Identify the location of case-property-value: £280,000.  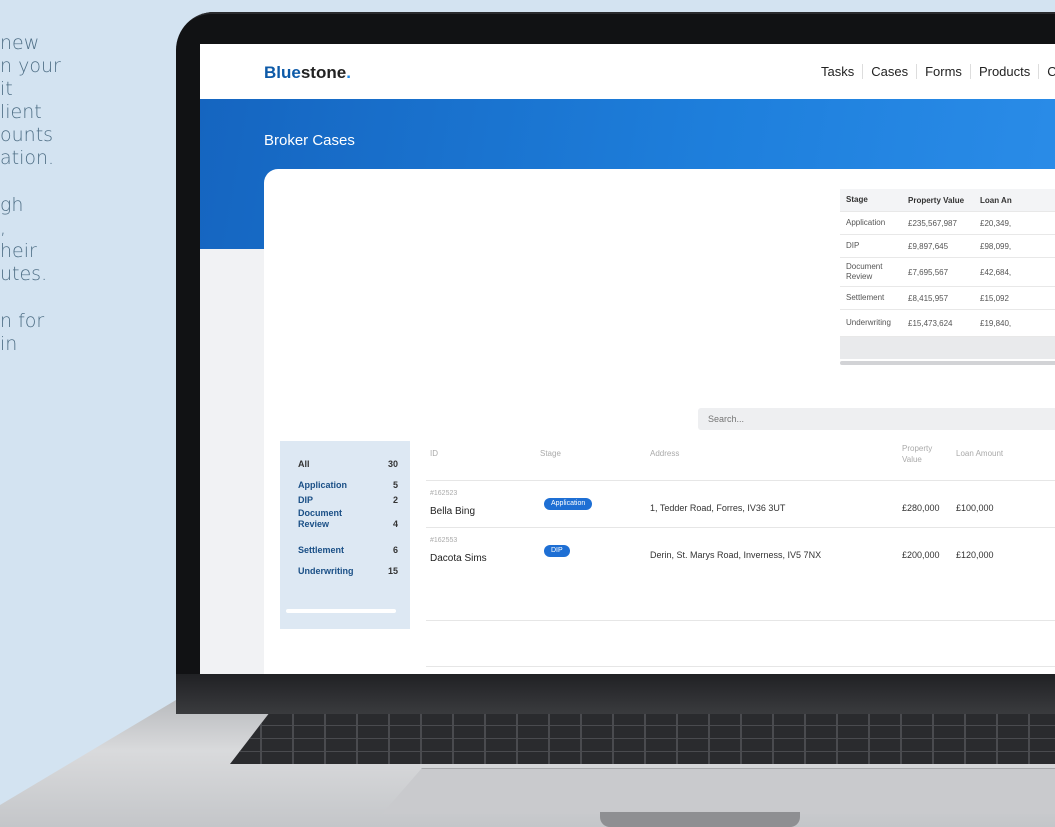
(921, 508).